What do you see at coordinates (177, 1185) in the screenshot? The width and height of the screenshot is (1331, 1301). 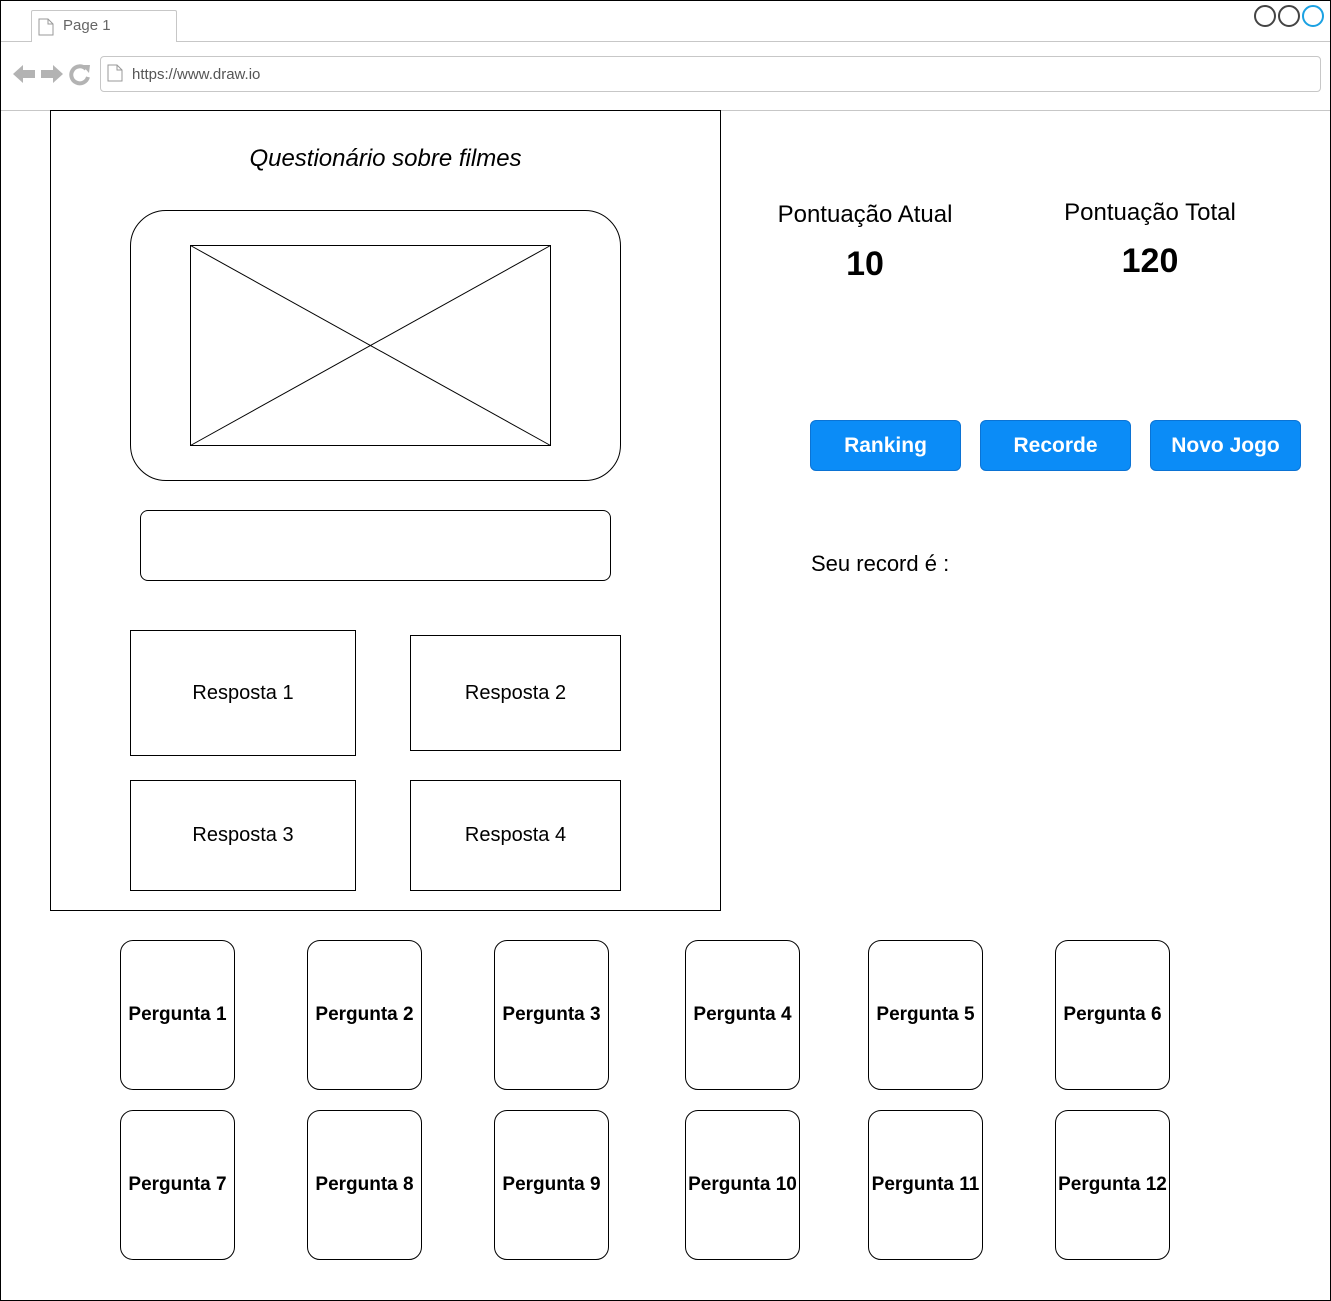 I see `question-card-7: Pergunta 7` at bounding box center [177, 1185].